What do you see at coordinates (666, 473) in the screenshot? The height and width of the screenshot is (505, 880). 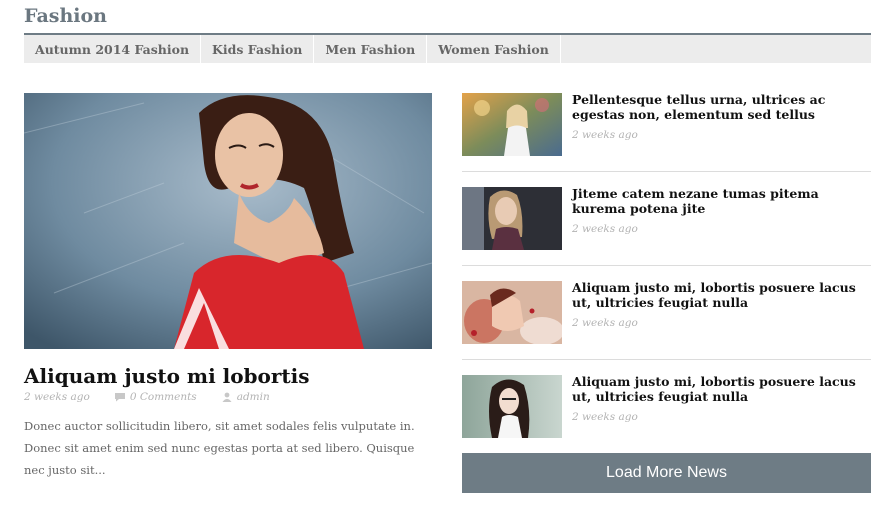 I see `load-more-button: Load More News` at bounding box center [666, 473].